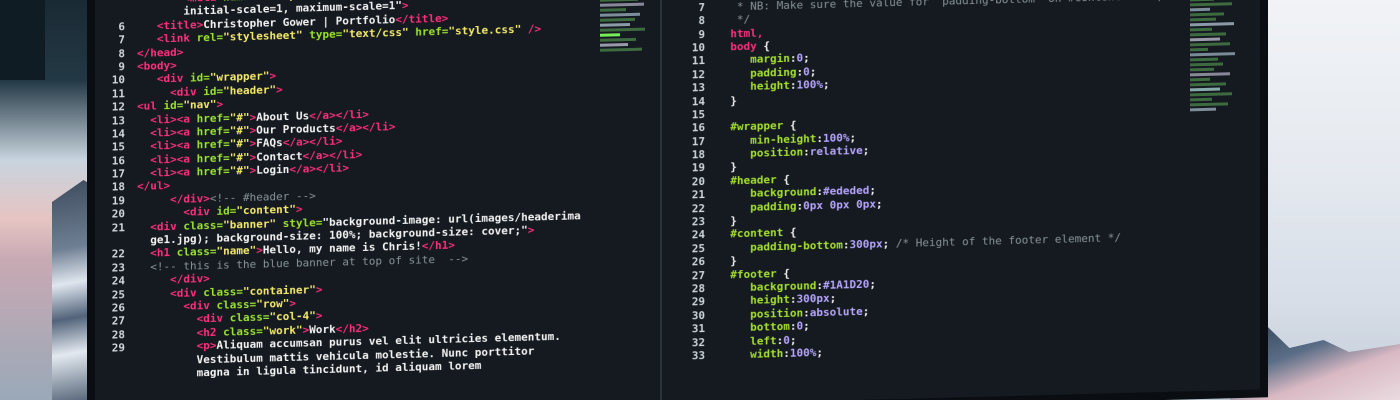  I want to click on code-text: */, so click(734, 20).